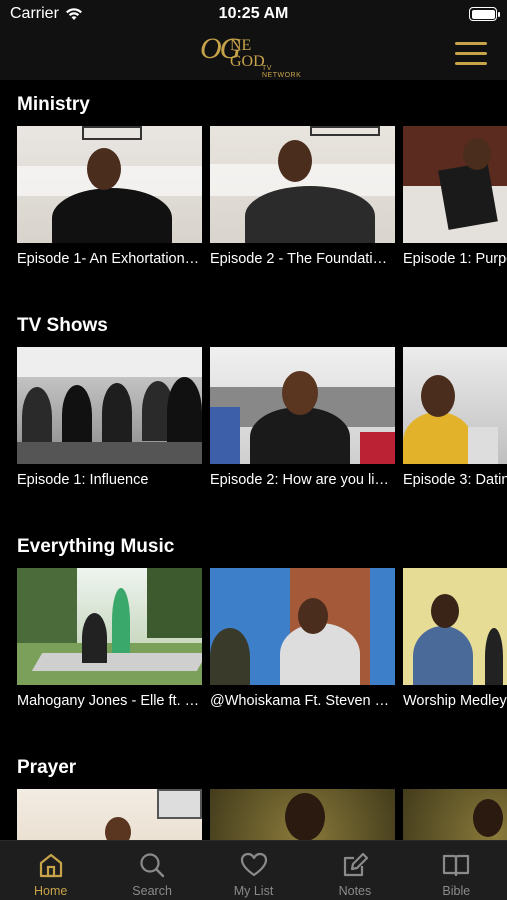  What do you see at coordinates (152, 865) in the screenshot?
I see `search-icon` at bounding box center [152, 865].